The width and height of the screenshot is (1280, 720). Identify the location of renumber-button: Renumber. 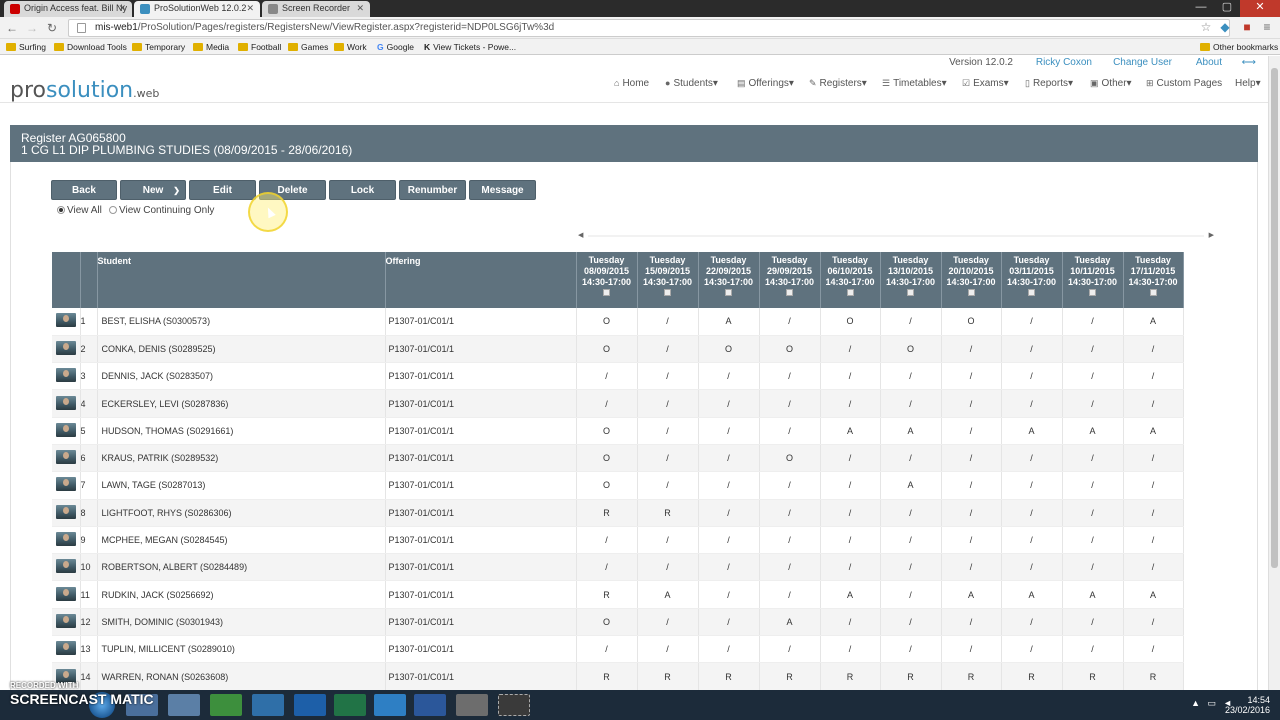
(432, 190).